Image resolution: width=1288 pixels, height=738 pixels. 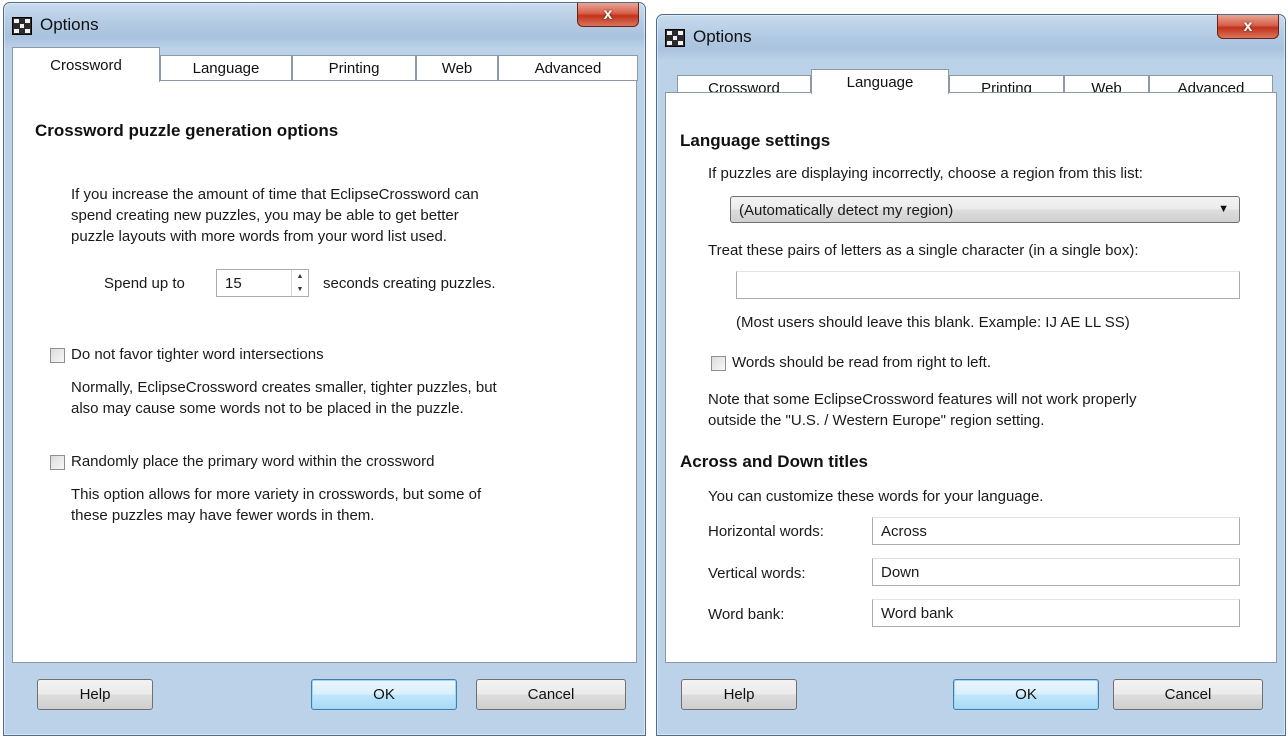 What do you see at coordinates (197, 354) in the screenshot?
I see `tighter-intersections-label: Do not favor tighter word intersections` at bounding box center [197, 354].